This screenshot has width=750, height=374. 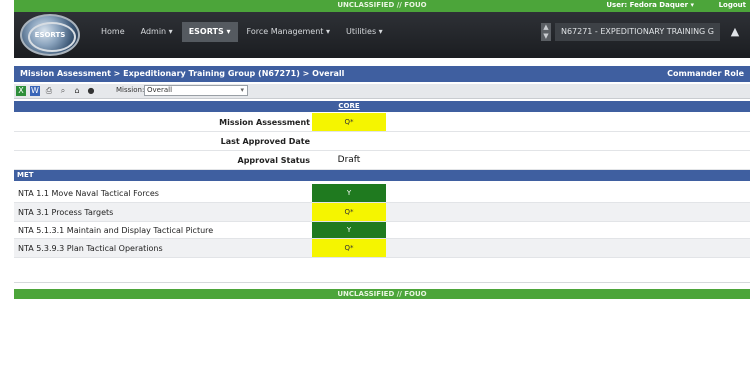 I want to click on role-label: Commander Role, so click(x=705, y=73).